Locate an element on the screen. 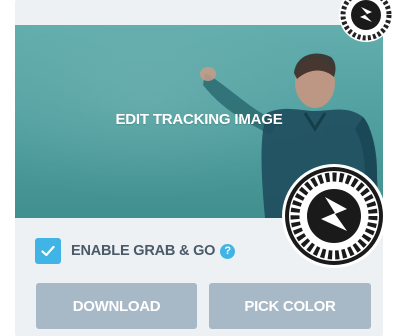 The width and height of the screenshot is (398, 336). download-button: DOWNLOAD is located at coordinates (116, 306).